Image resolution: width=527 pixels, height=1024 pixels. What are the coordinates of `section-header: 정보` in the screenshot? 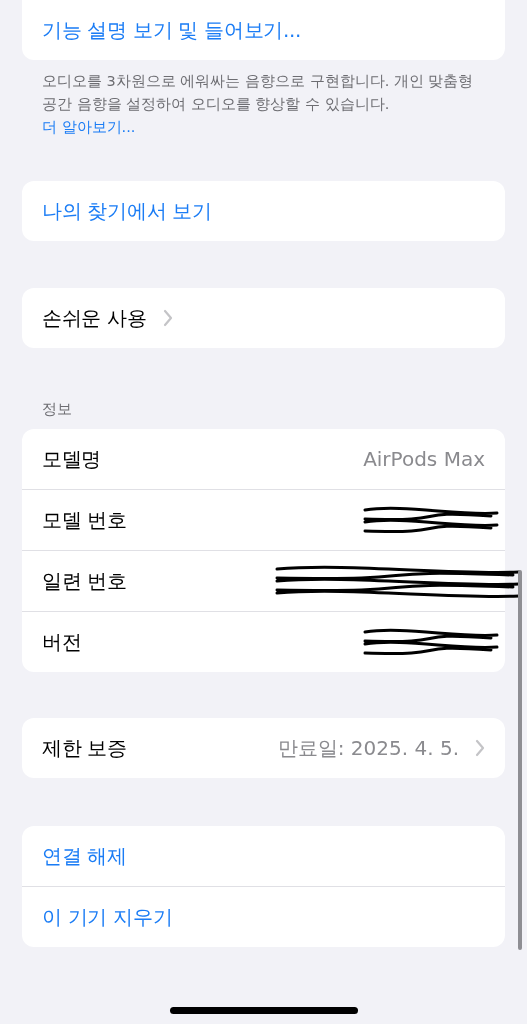 It's located at (57, 409).